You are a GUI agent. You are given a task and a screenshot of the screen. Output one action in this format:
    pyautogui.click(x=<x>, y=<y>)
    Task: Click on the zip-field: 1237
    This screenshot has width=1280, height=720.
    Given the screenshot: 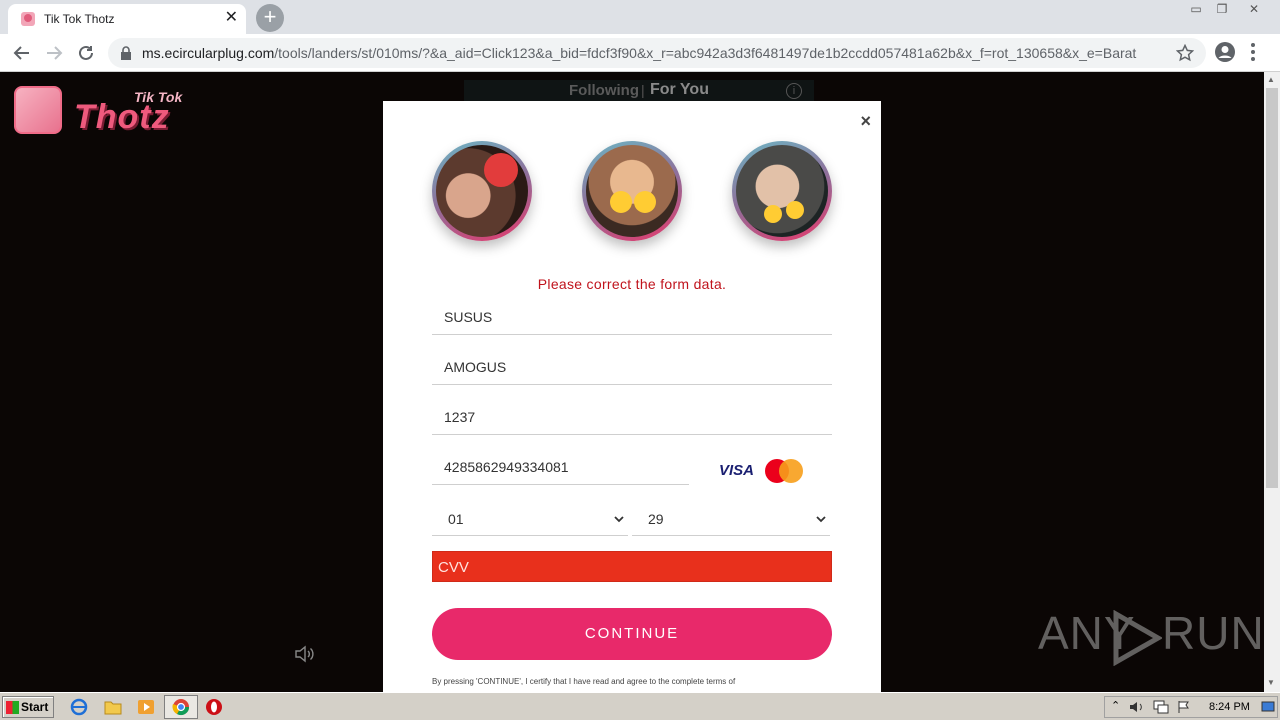 What is the action you would take?
    pyautogui.click(x=632, y=418)
    